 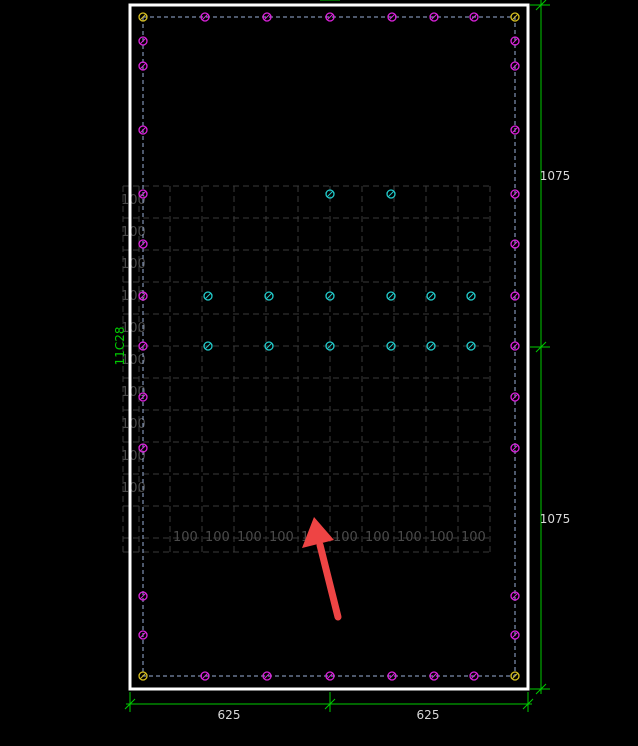 I want to click on dim-right-lower: 1075, so click(x=555, y=519).